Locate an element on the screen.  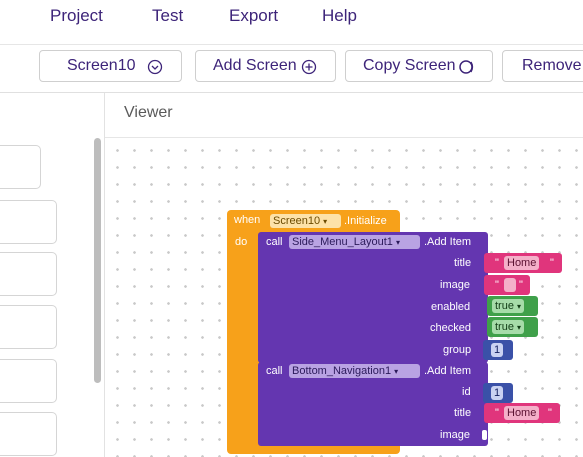
call2-method-label: .Add Item is located at coordinates (448, 371).